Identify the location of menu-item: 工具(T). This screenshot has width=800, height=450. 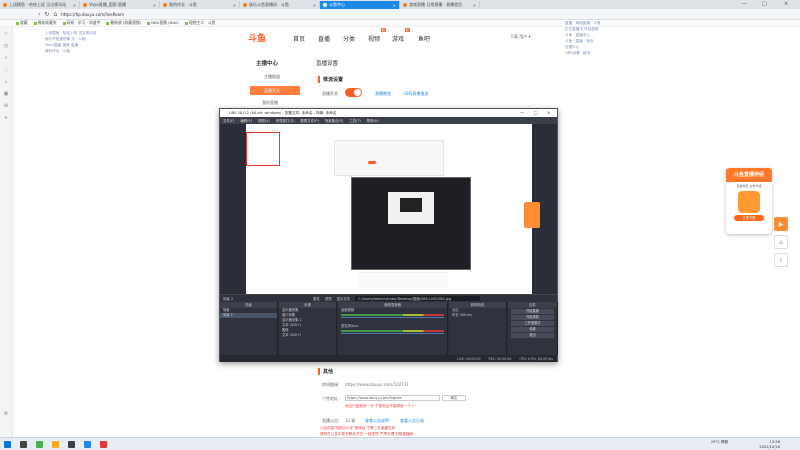
(355, 120).